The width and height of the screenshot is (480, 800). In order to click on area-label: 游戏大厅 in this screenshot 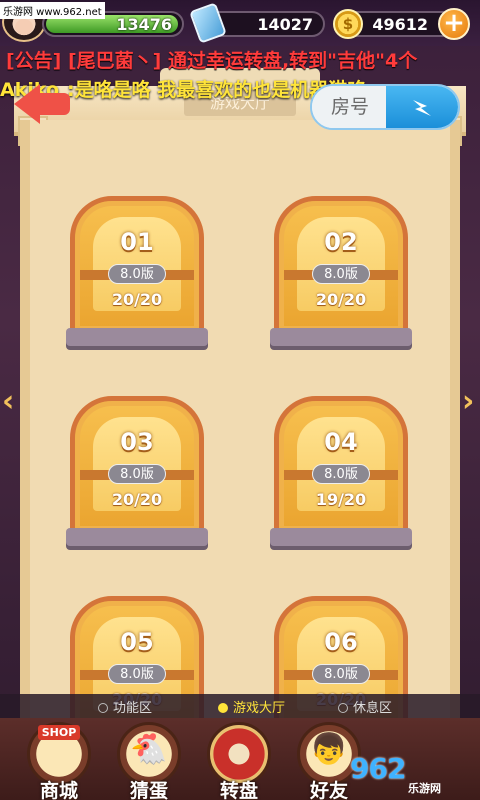, I will do `click(259, 708)`.